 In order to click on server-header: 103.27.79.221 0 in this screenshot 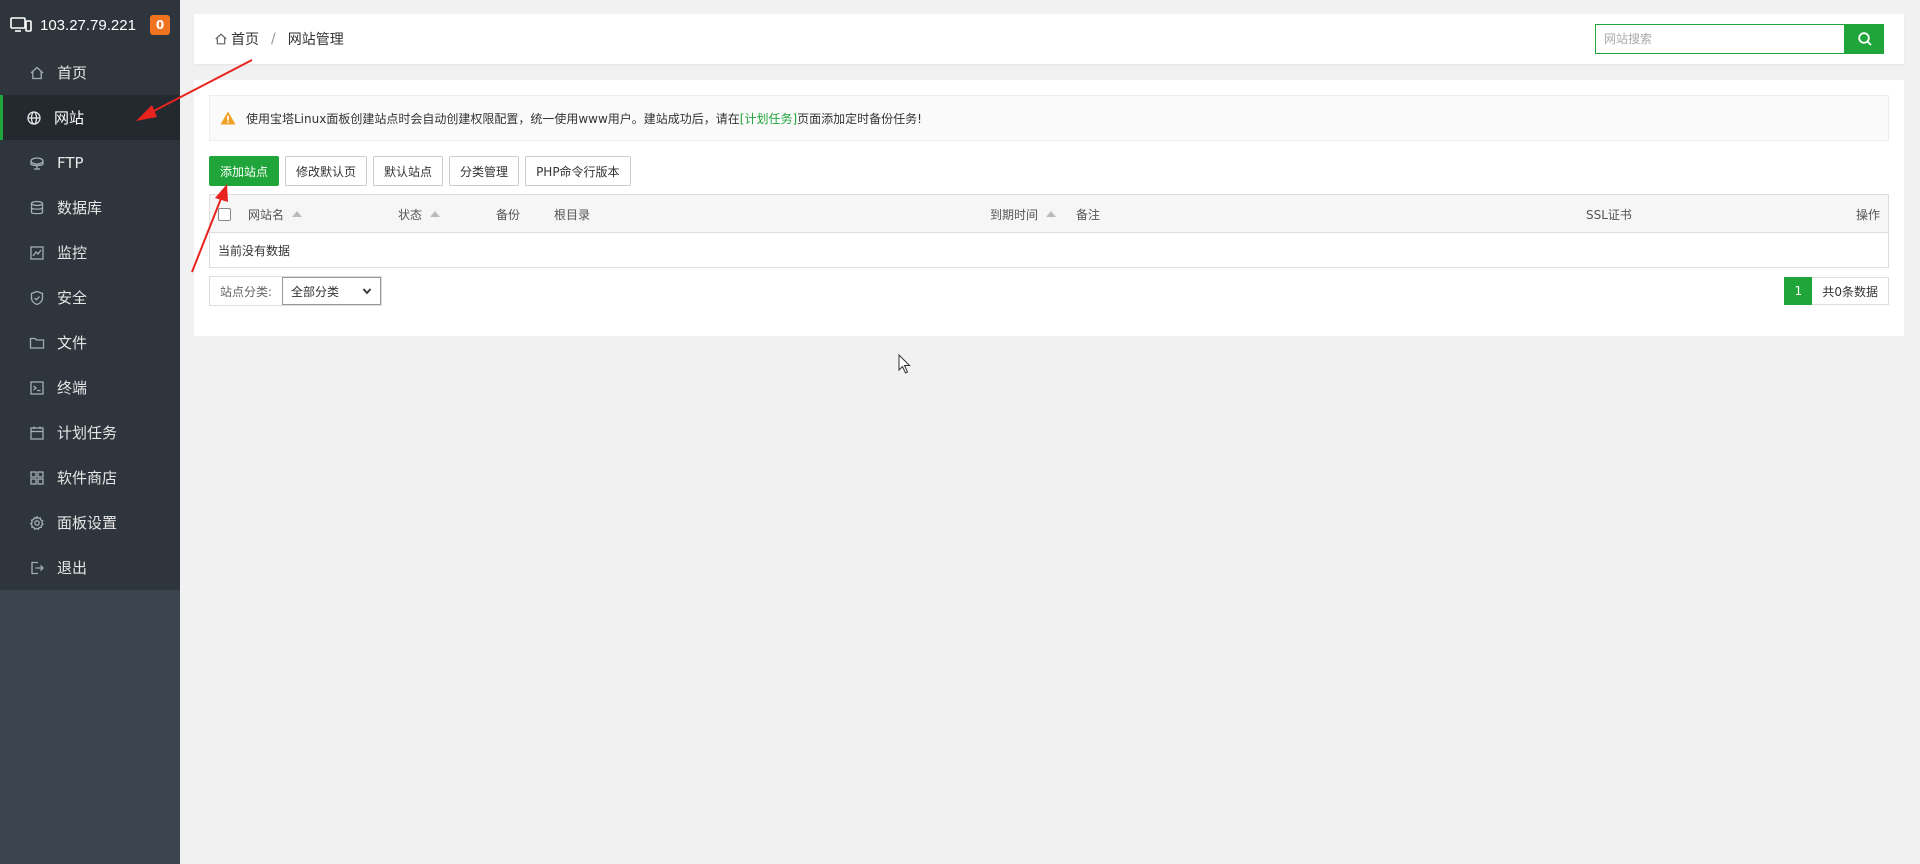, I will do `click(90, 25)`.